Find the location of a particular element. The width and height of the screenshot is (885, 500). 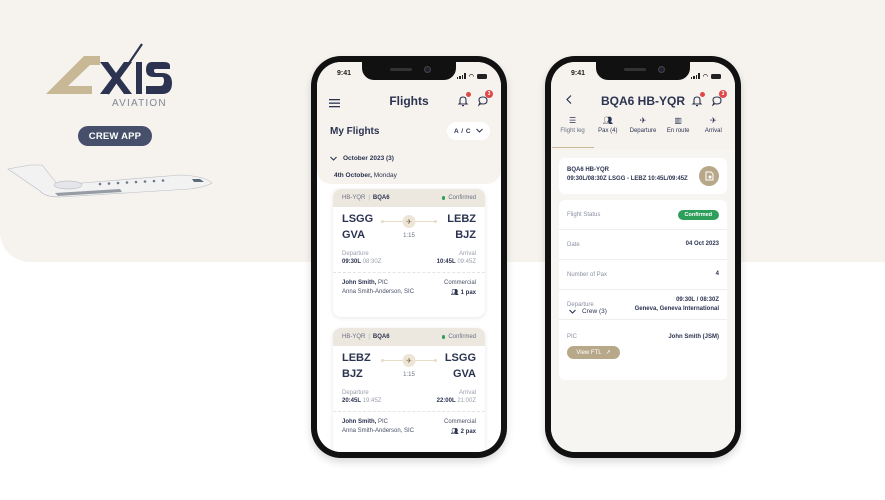

detail-key: Departure is located at coordinates (580, 304).